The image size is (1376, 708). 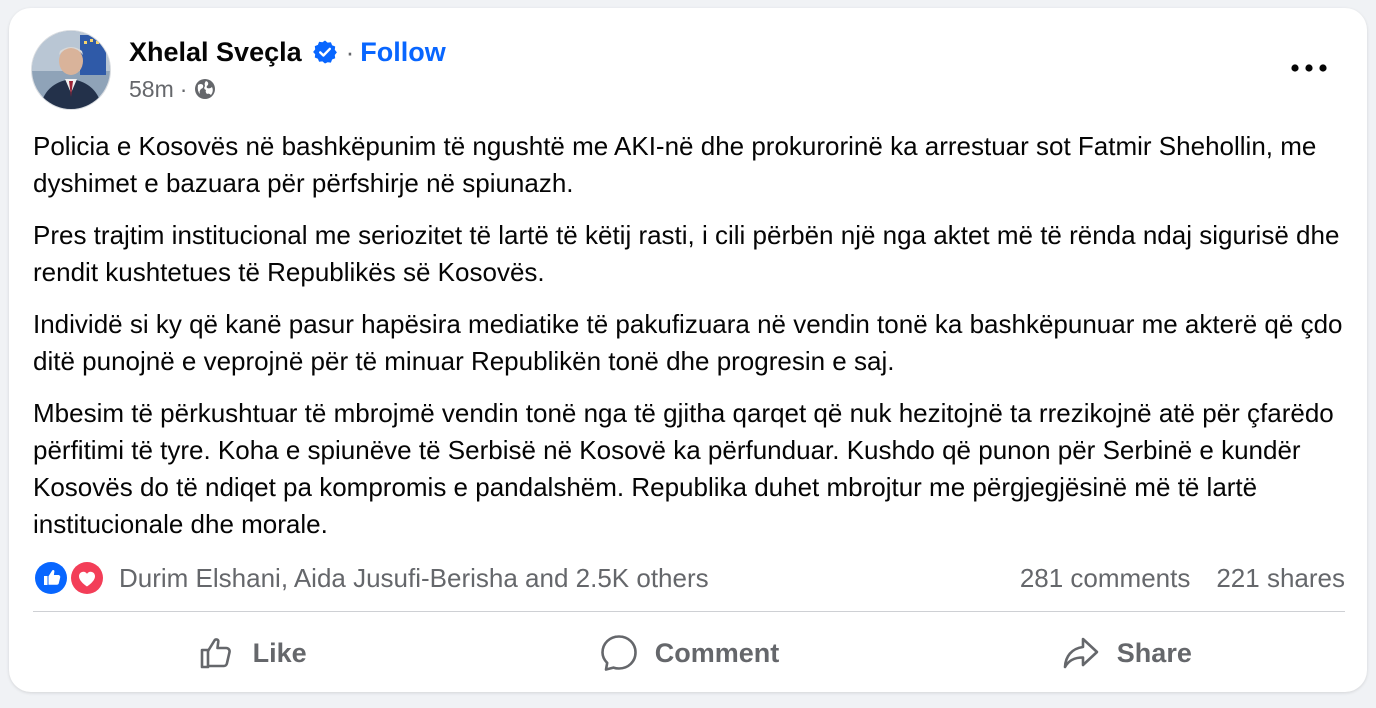 I want to click on post-header: Xhelal Sveçla · Follow, so click(x=287, y=52).